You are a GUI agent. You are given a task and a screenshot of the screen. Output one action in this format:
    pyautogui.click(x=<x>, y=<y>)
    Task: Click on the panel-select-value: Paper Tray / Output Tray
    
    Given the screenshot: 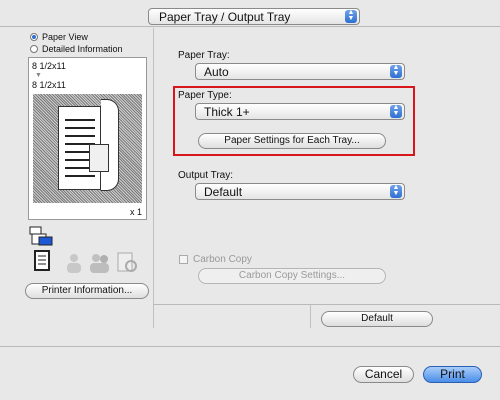 What is the action you would take?
    pyautogui.click(x=225, y=17)
    